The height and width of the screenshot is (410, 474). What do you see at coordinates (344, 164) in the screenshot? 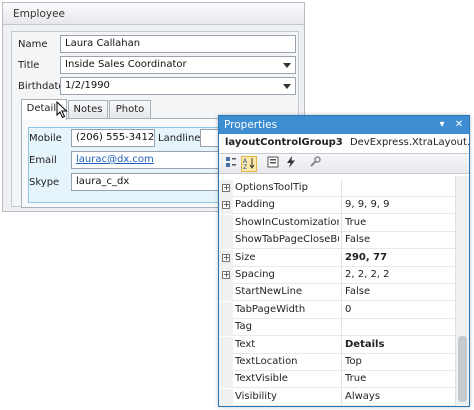
I see `properties-toolbar: AZ` at bounding box center [344, 164].